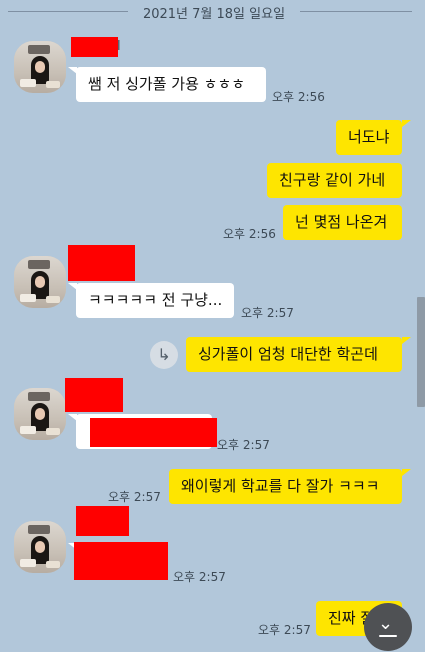 This screenshot has height=652, width=425. What do you see at coordinates (421, 352) in the screenshot?
I see `scrollbar-thumb` at bounding box center [421, 352].